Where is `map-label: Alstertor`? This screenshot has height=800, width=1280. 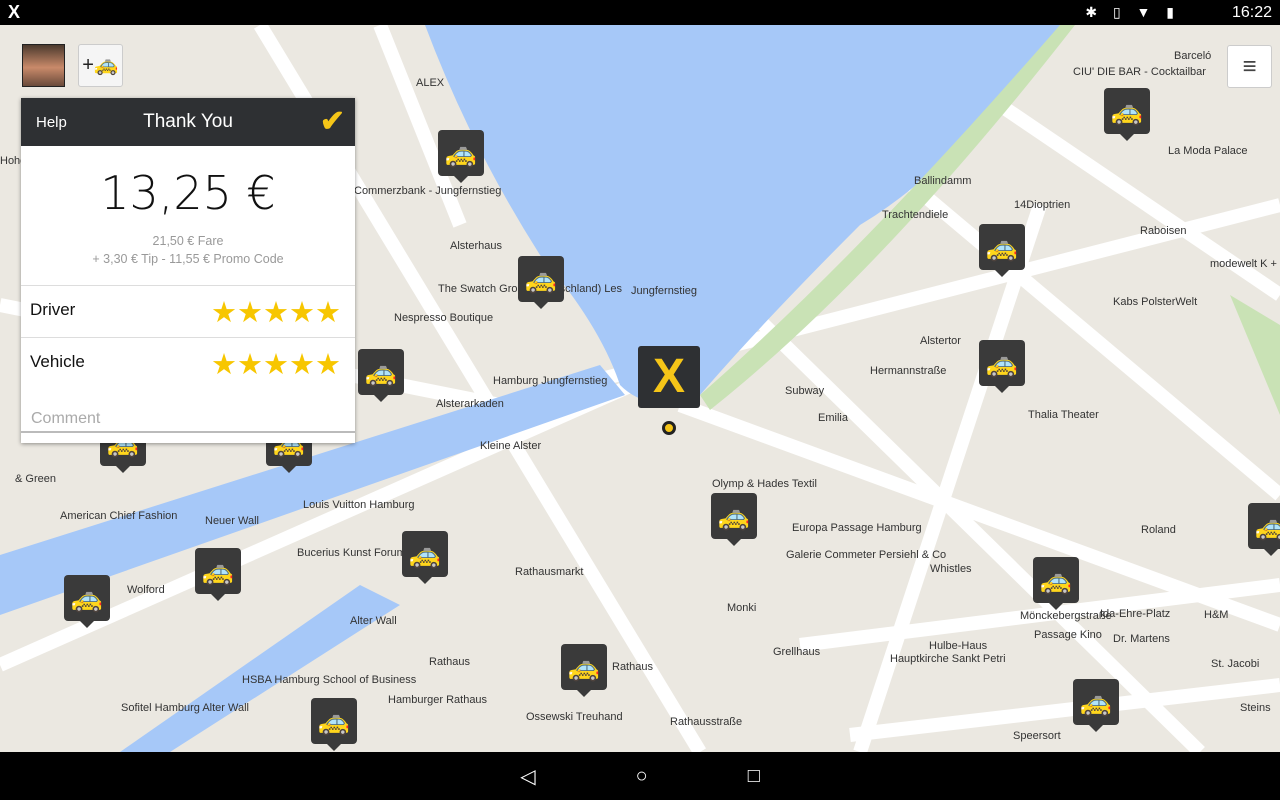 map-label: Alstertor is located at coordinates (940, 341).